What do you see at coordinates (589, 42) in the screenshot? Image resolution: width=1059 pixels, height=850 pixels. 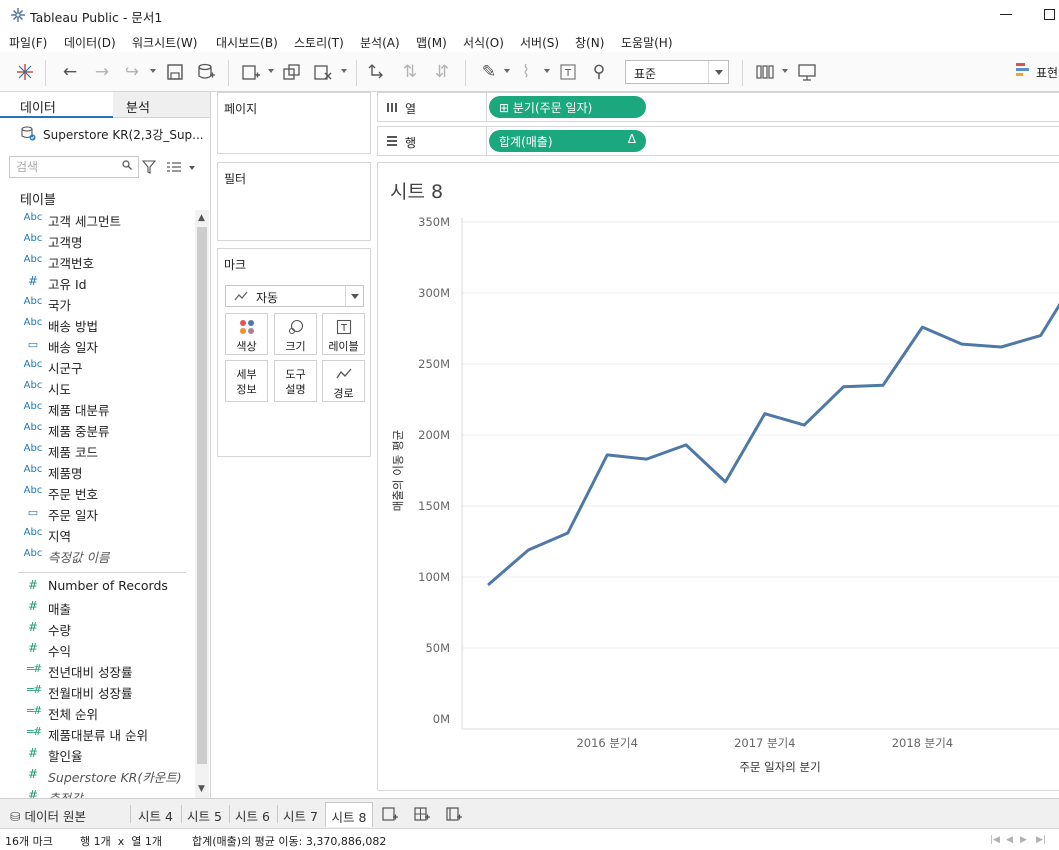 I see `menu-window: 창(N)` at bounding box center [589, 42].